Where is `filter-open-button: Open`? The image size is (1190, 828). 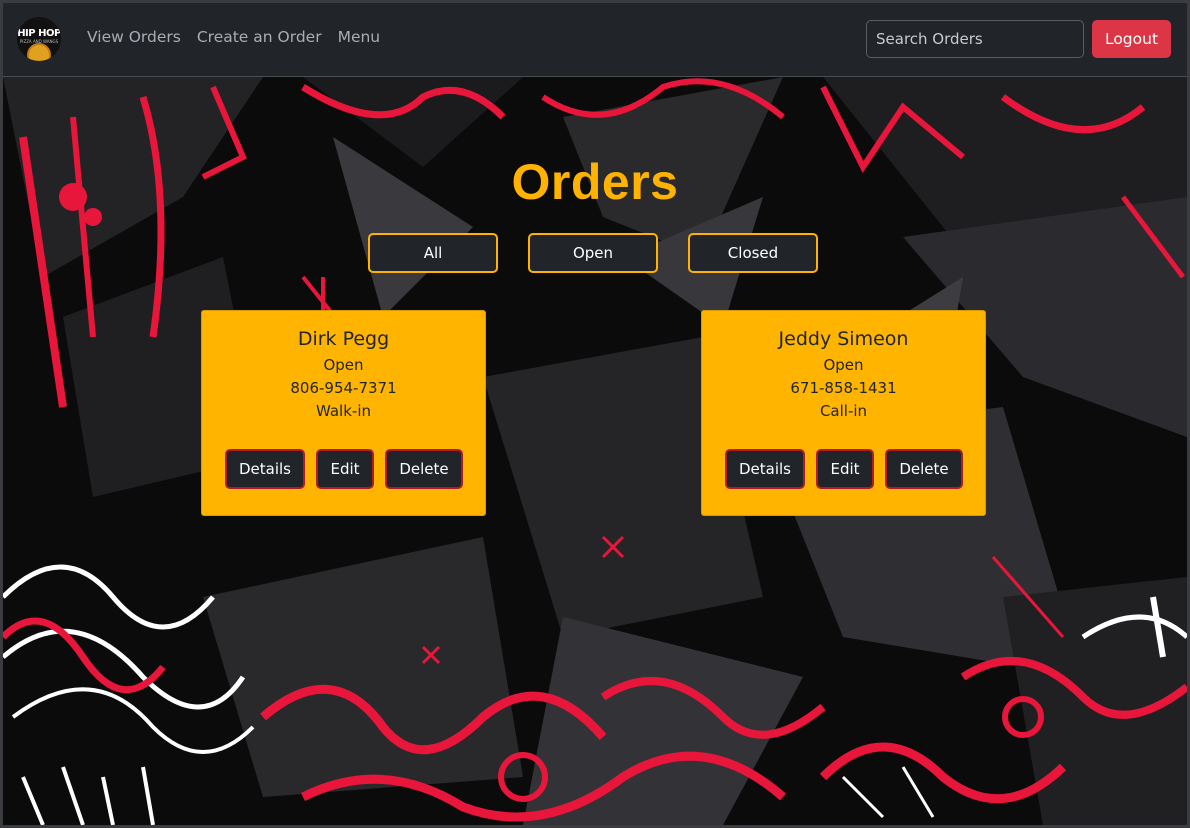
filter-open-button: Open is located at coordinates (593, 253).